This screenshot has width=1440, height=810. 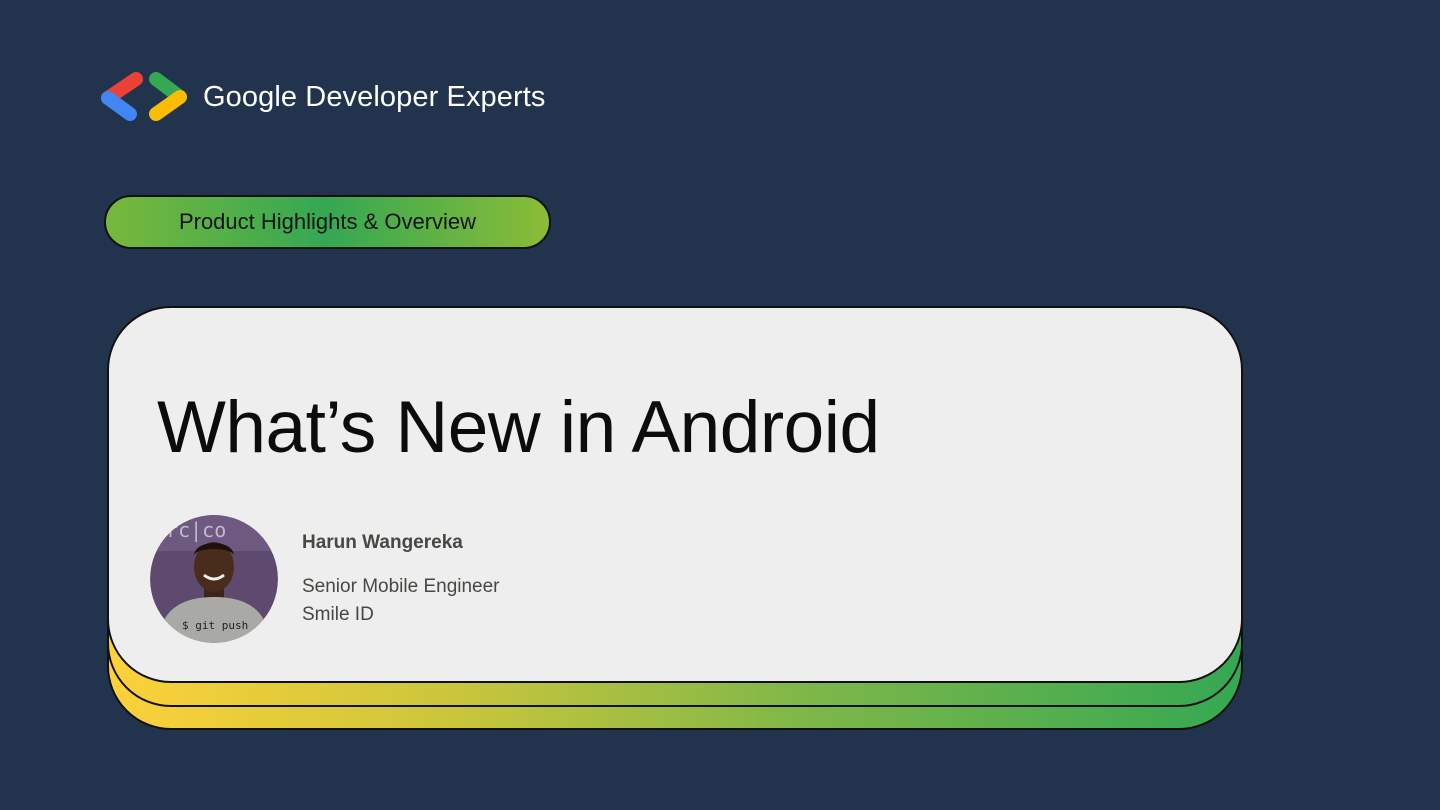 I want to click on brand-header: Google Developer Experts, so click(x=323, y=97).